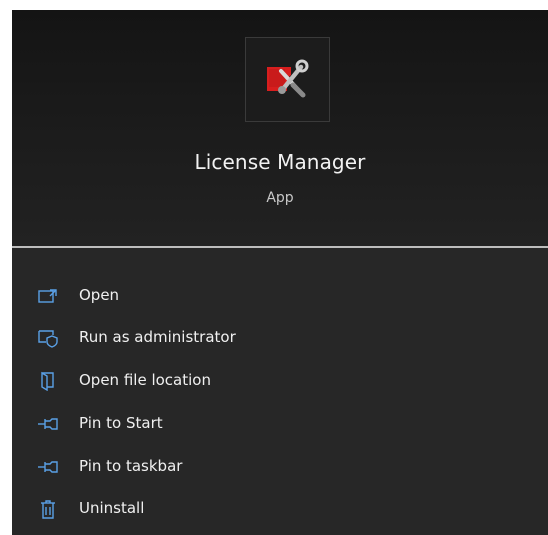  I want to click on menu-item-label: Run as administrator, so click(157, 337).